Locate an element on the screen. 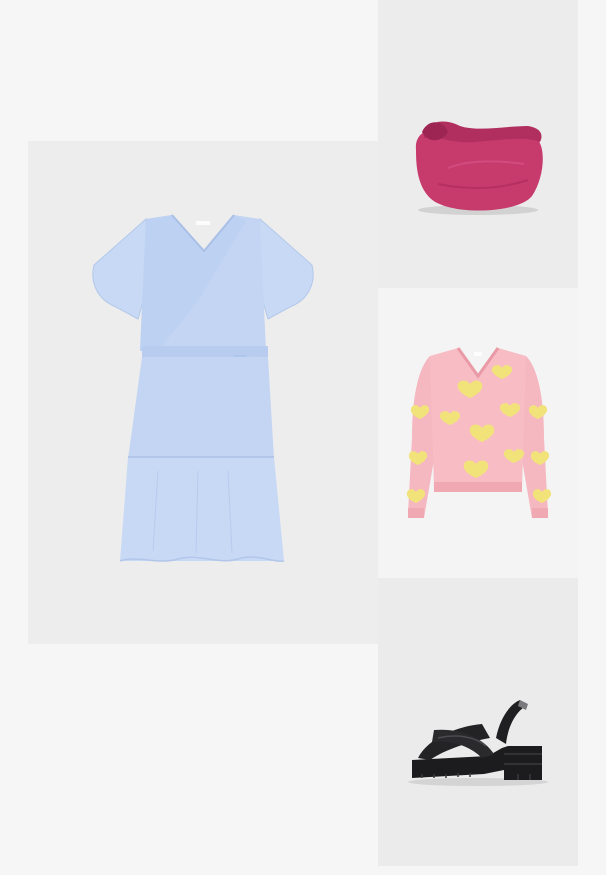 The image size is (606, 875). product-tile-sandal: sandal is located at coordinates (478, 722).